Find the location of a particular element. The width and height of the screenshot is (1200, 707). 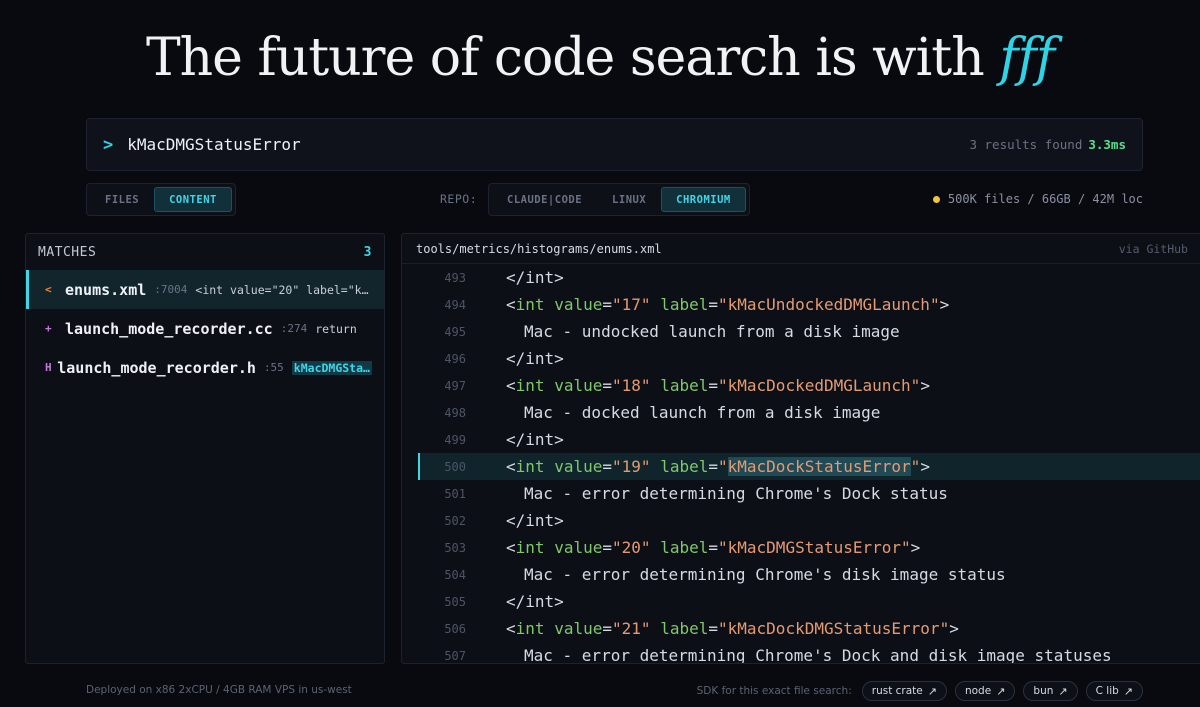

sdk-link-label: C lib is located at coordinates (1107, 691).